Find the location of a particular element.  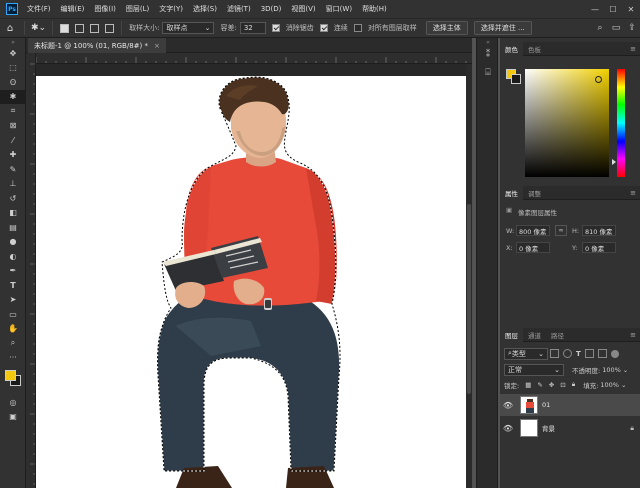

rectangle-tool-icon: ▭ is located at coordinates (13, 314).